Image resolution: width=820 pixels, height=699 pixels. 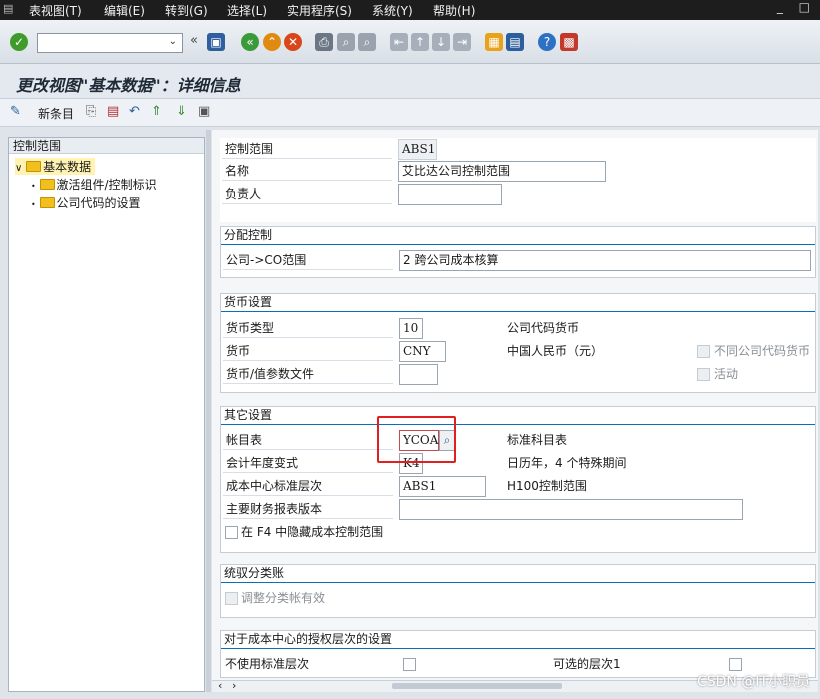 I want to click on scroll-right-icon: ›, so click(x=234, y=685).